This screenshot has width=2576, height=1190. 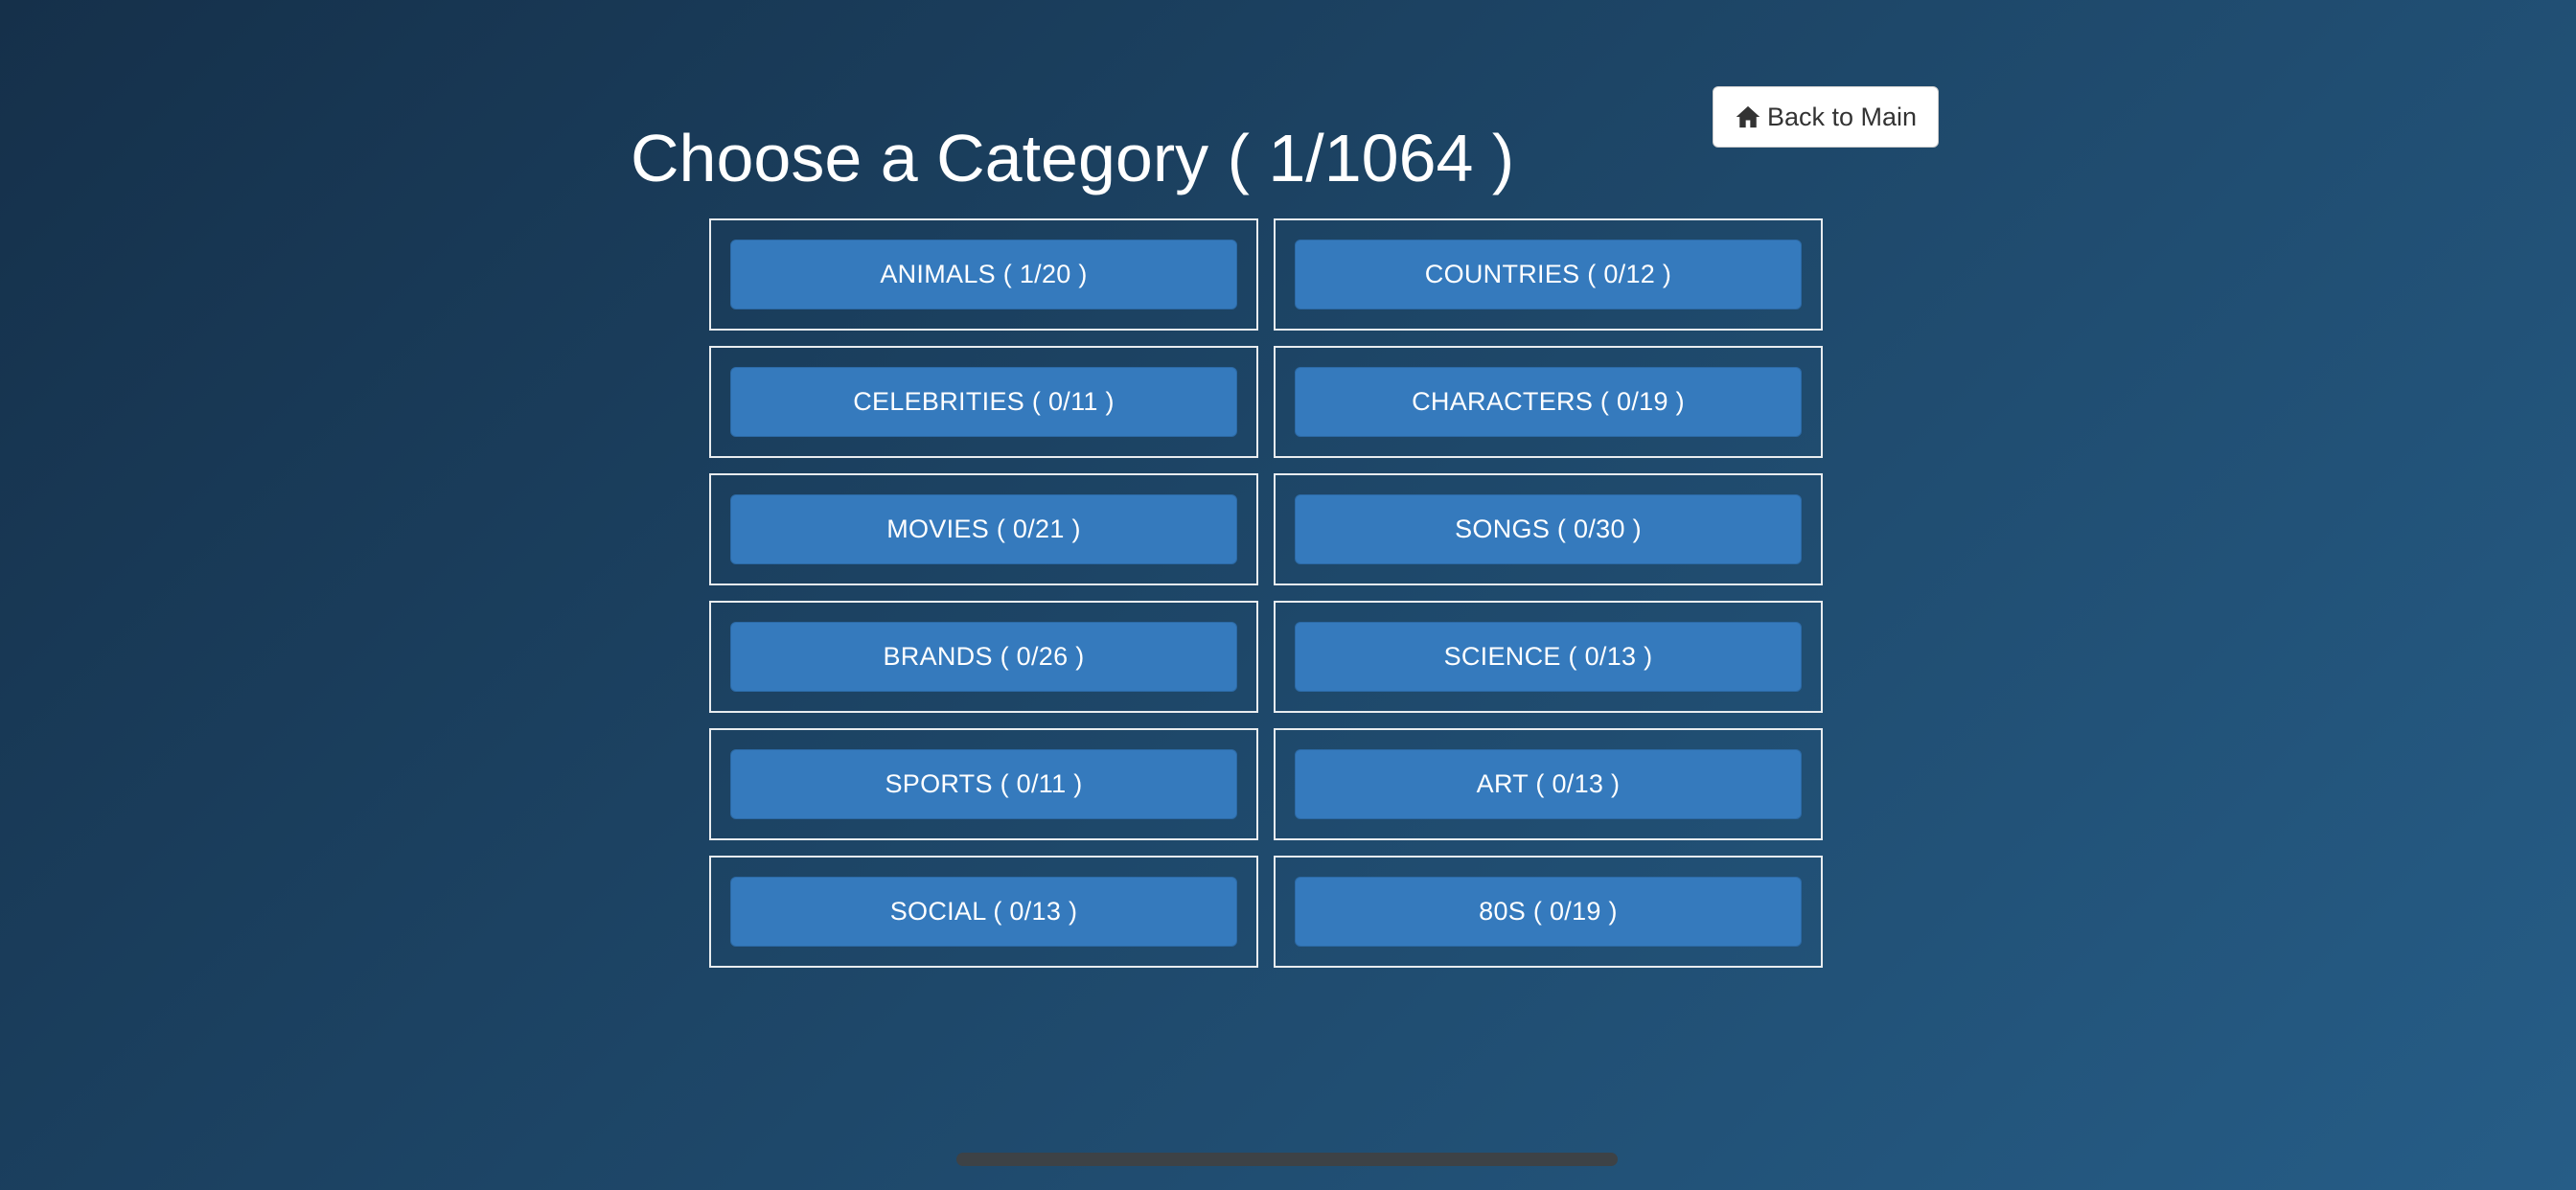 I want to click on category-cell: BRANDS ( 0/26 ), so click(x=983, y=657).